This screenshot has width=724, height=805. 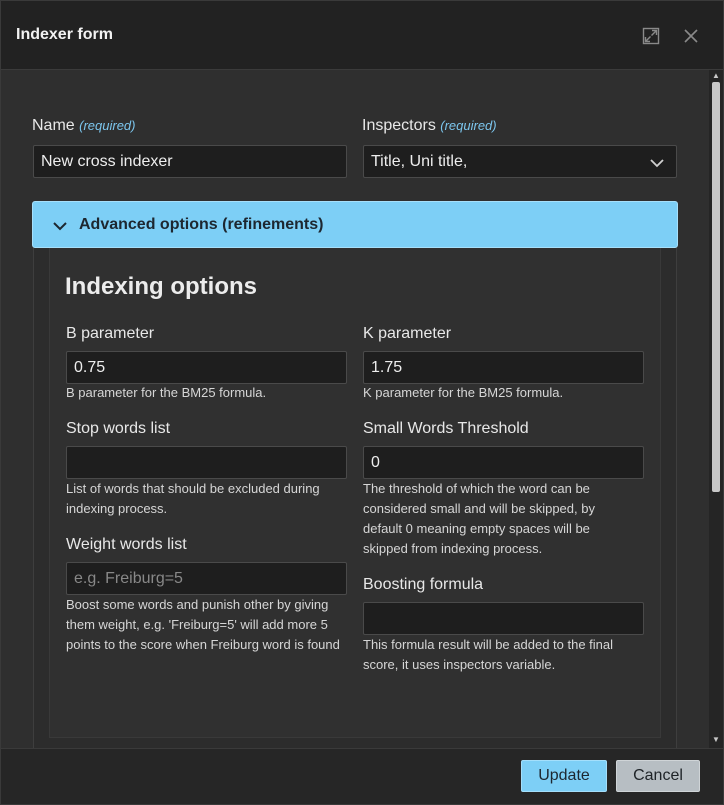 What do you see at coordinates (190, 161) in the screenshot?
I see `name-input: New cross indexer` at bounding box center [190, 161].